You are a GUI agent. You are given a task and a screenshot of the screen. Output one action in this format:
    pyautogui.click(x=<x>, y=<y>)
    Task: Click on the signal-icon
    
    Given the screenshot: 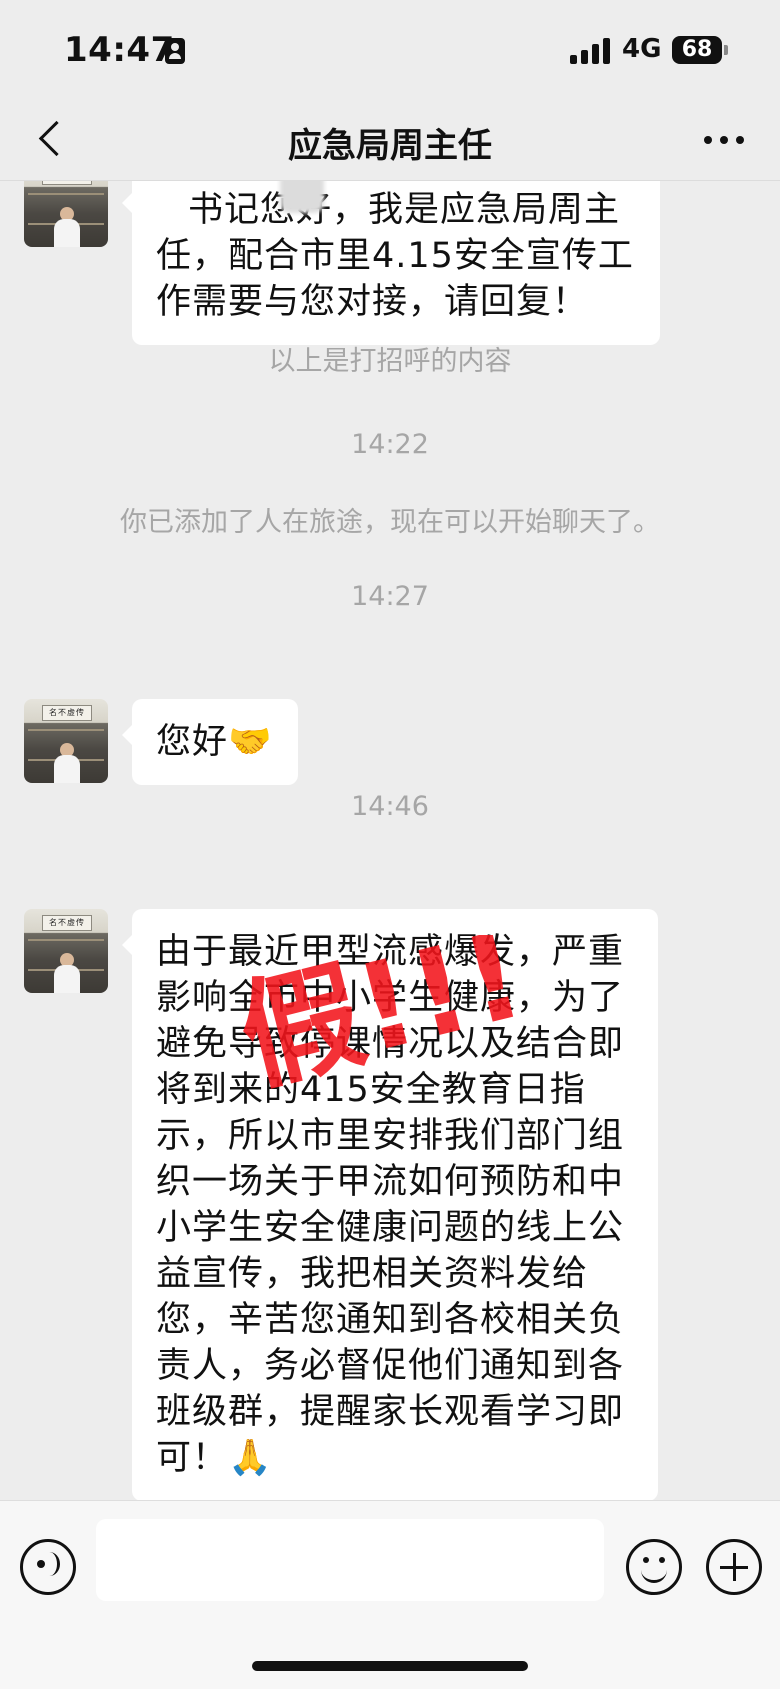 What is the action you would take?
    pyautogui.click(x=591, y=51)
    